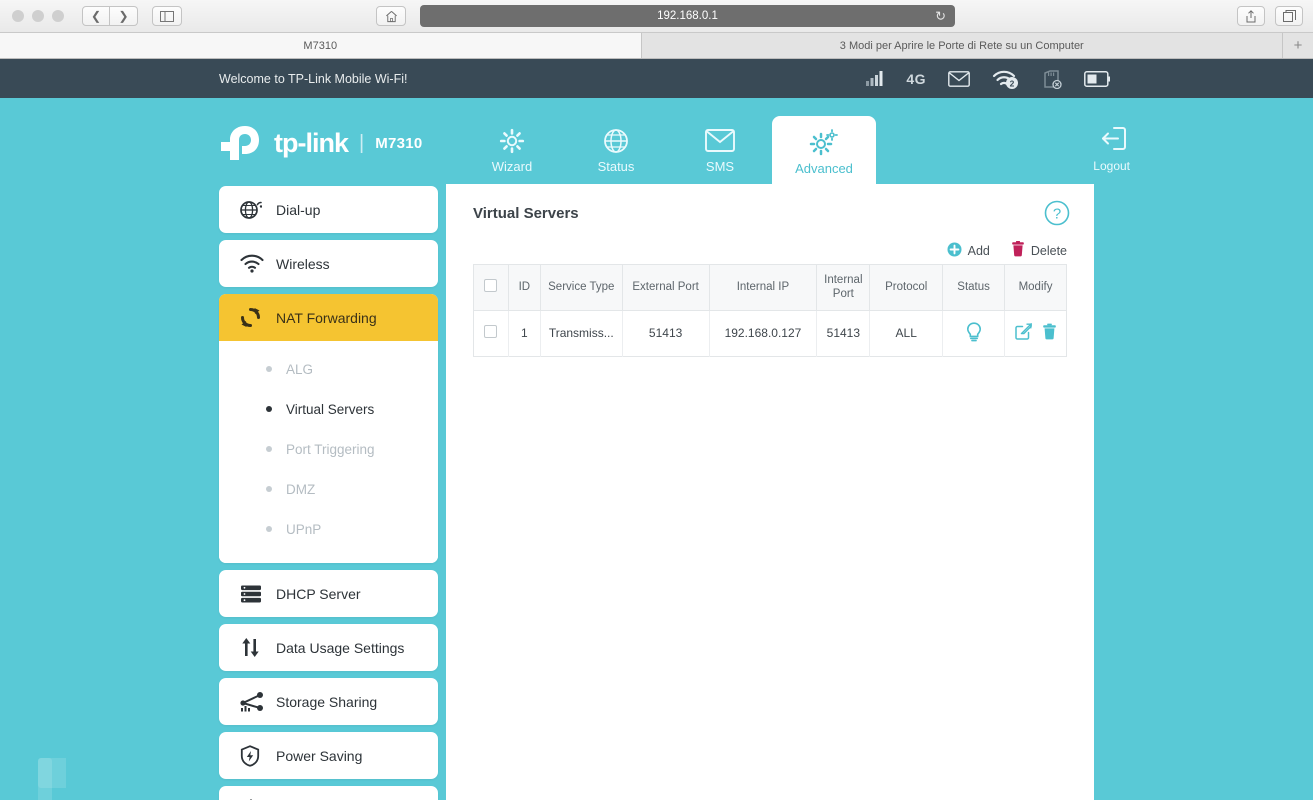  Describe the element at coordinates (959, 78) in the screenshot. I see `sms-envelope-icon` at that location.